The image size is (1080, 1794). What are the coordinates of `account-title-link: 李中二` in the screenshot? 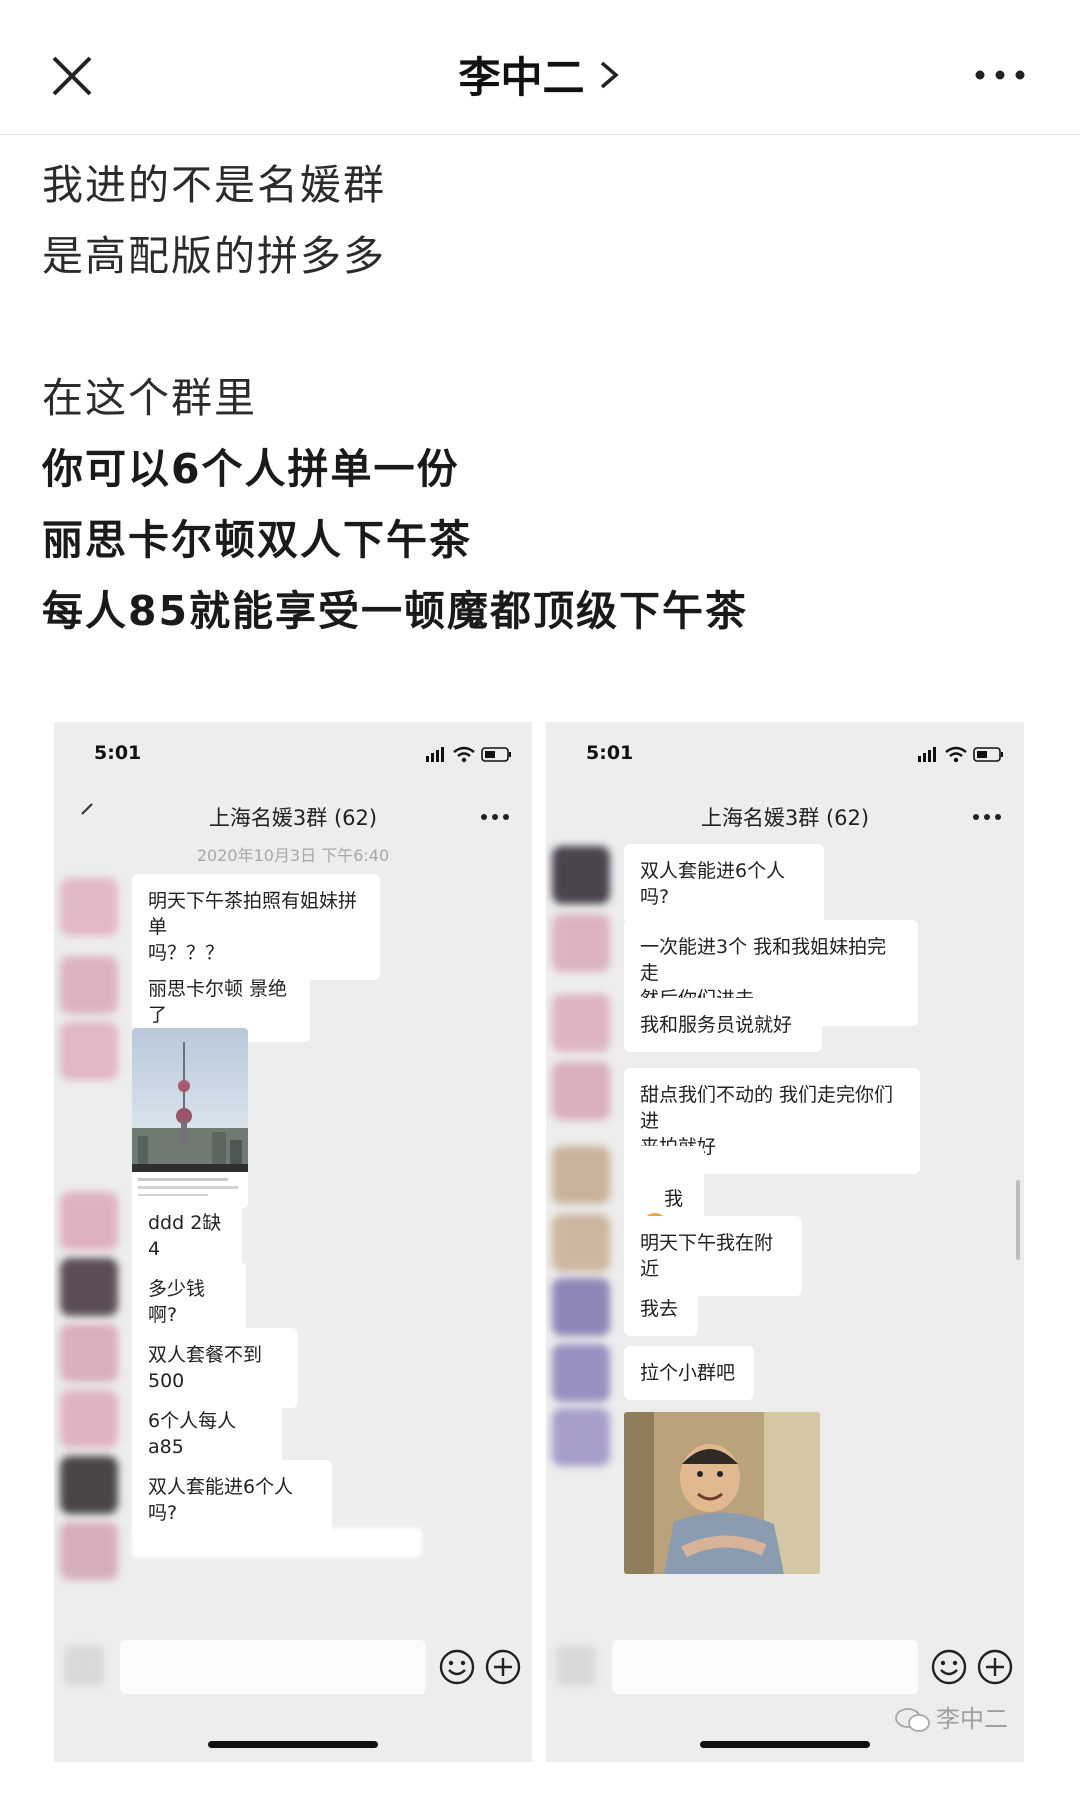 It's located at (540, 74).